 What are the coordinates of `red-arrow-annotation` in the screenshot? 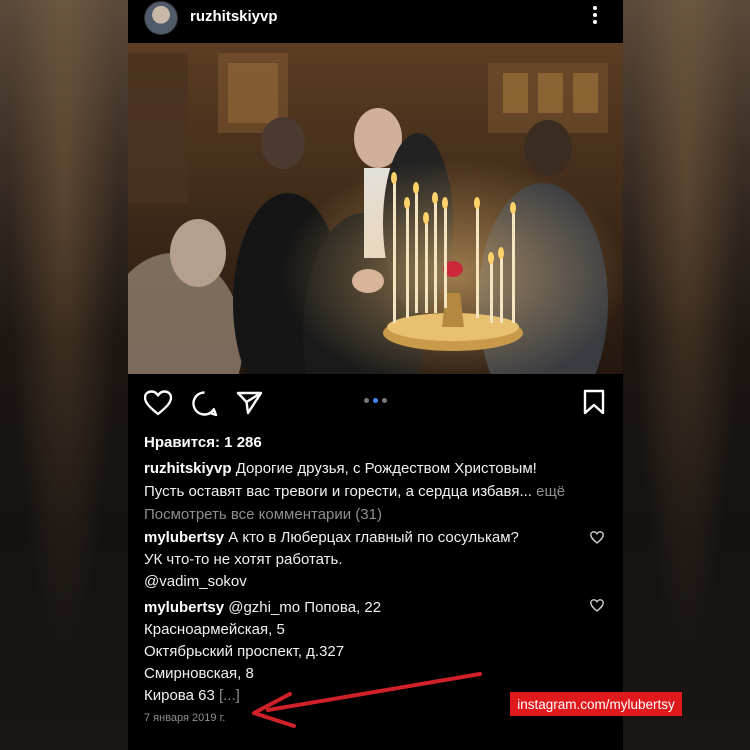 It's located at (367, 700).